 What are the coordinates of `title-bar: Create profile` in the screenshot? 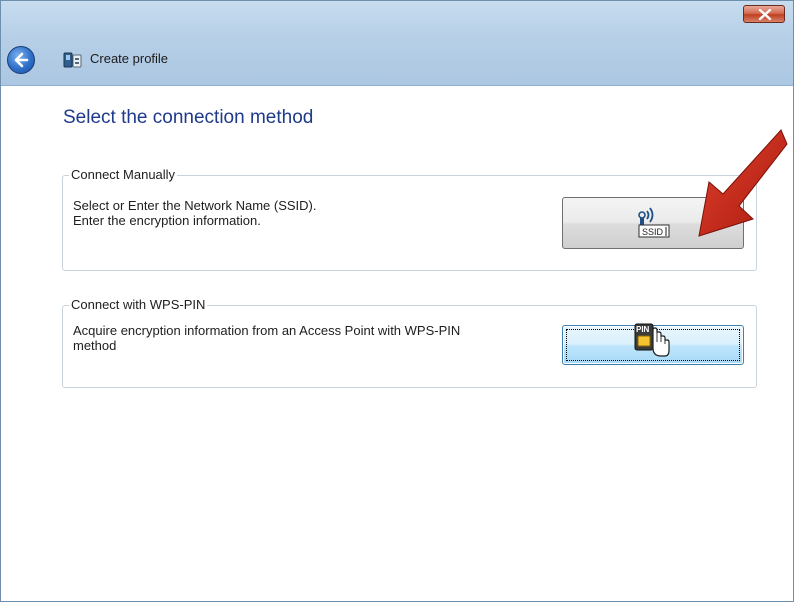 It's located at (397, 43).